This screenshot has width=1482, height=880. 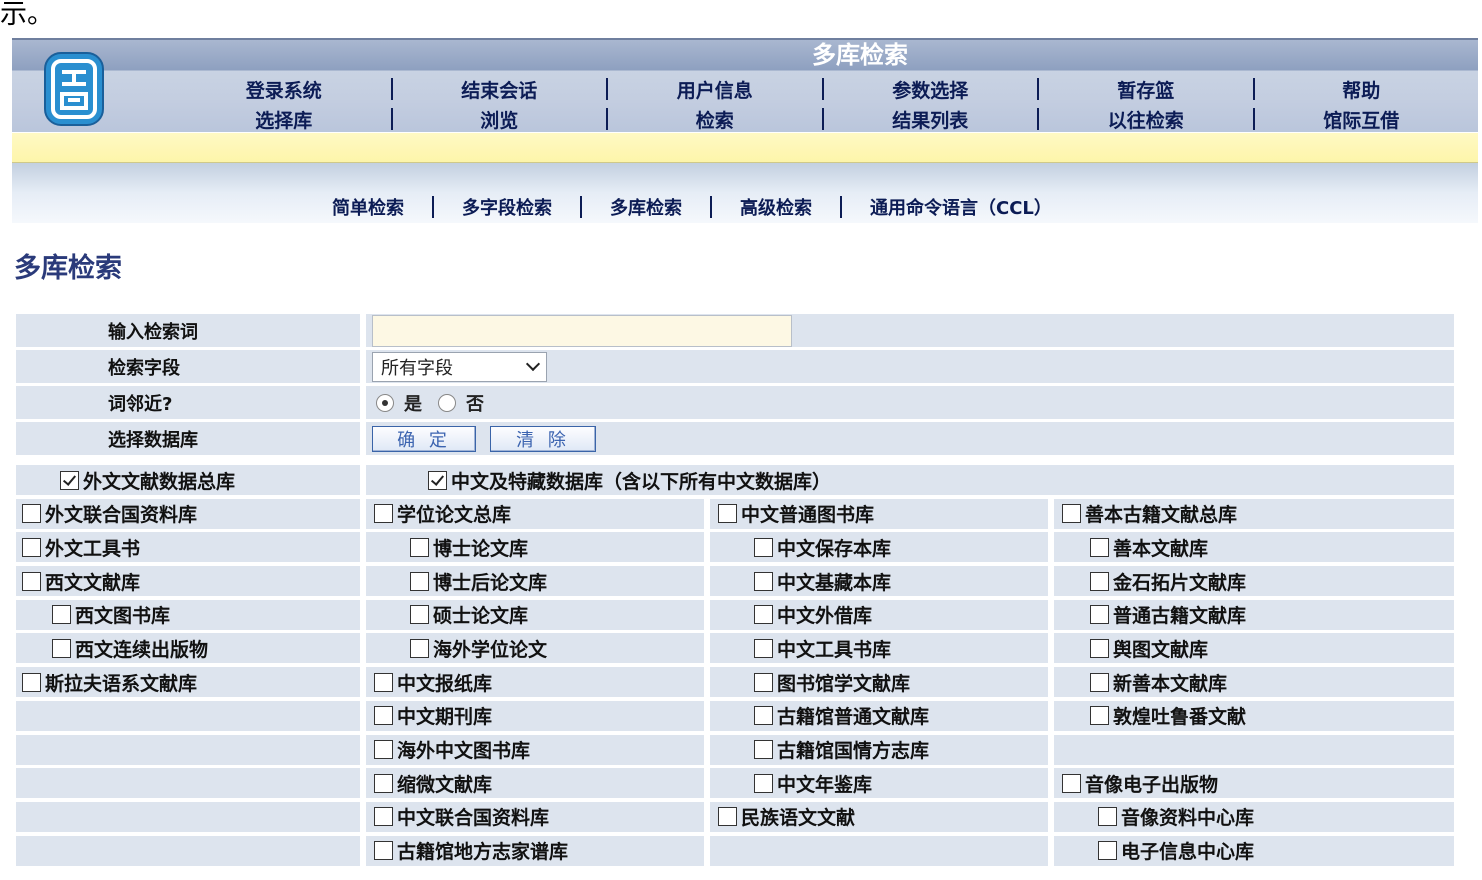 What do you see at coordinates (961, 207) in the screenshot?
I see `tab-ccl-search: 通用命令语言（CCL）` at bounding box center [961, 207].